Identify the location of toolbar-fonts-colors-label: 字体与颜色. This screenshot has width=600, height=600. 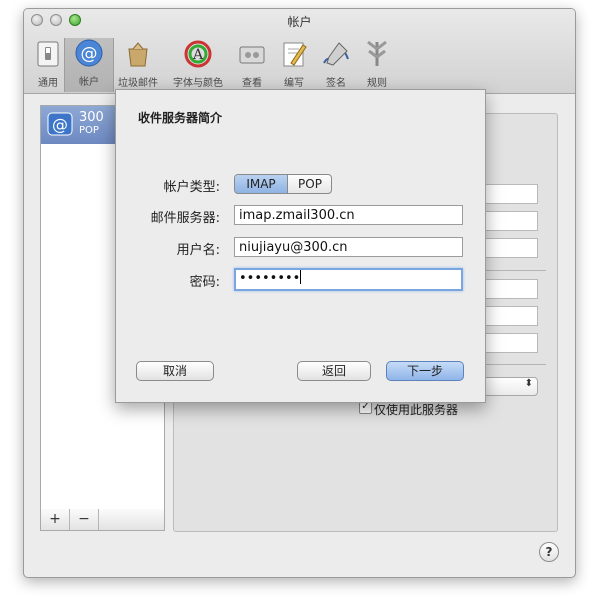
(198, 83).